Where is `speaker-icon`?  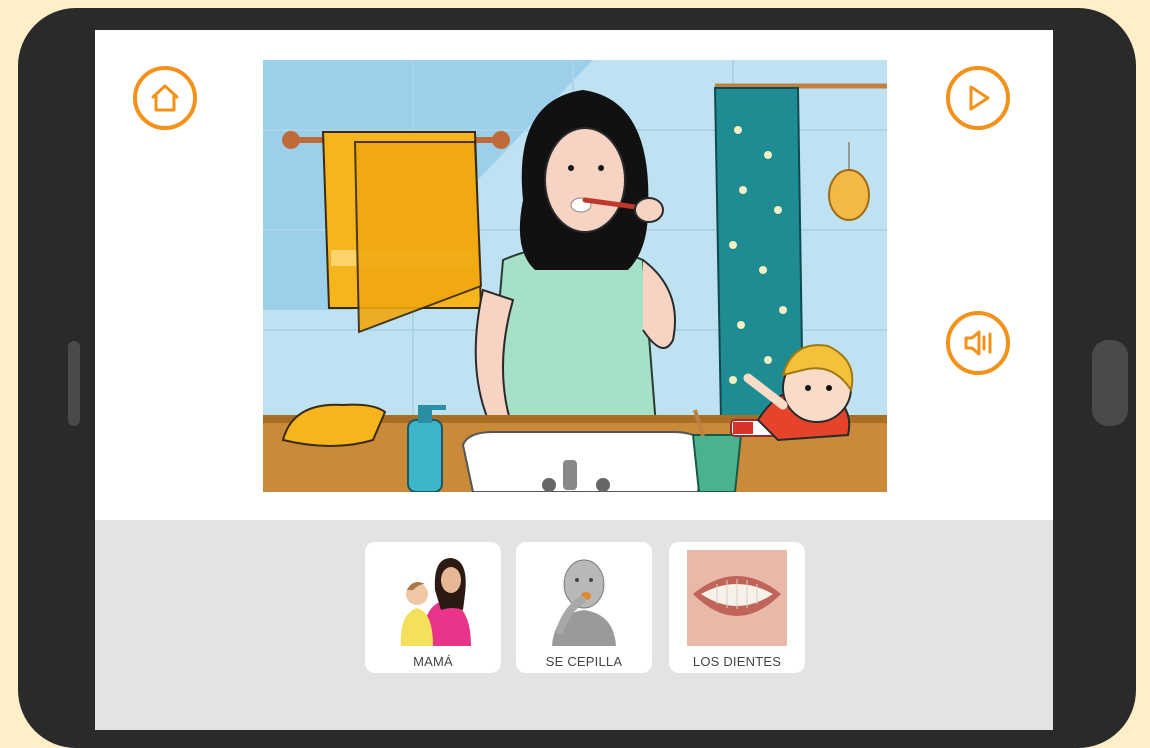
speaker-icon is located at coordinates (978, 343).